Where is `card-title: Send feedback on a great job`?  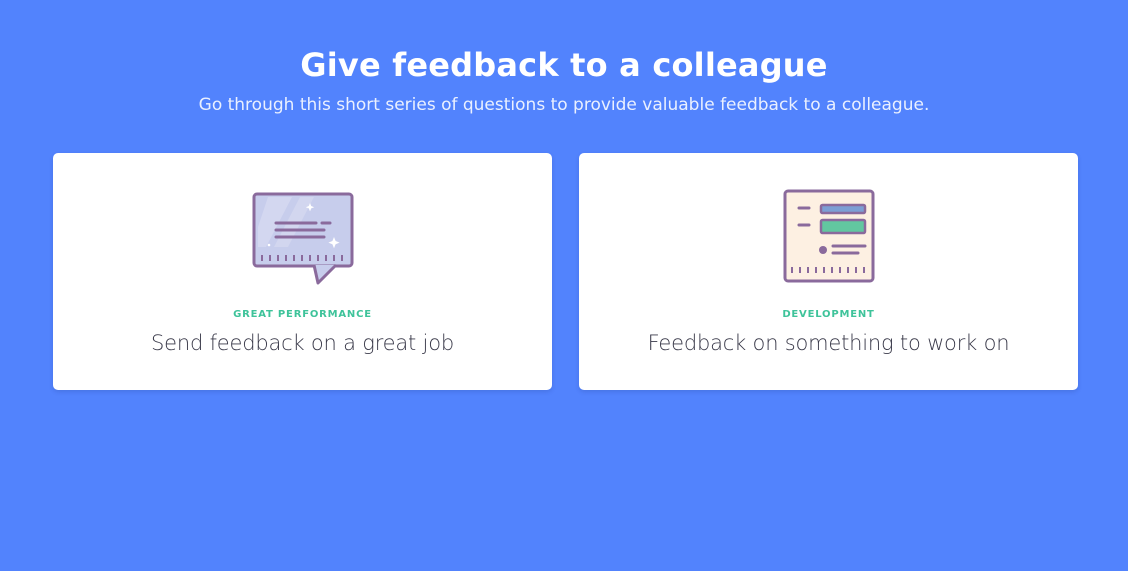
card-title: Send feedback on a great job is located at coordinates (302, 343).